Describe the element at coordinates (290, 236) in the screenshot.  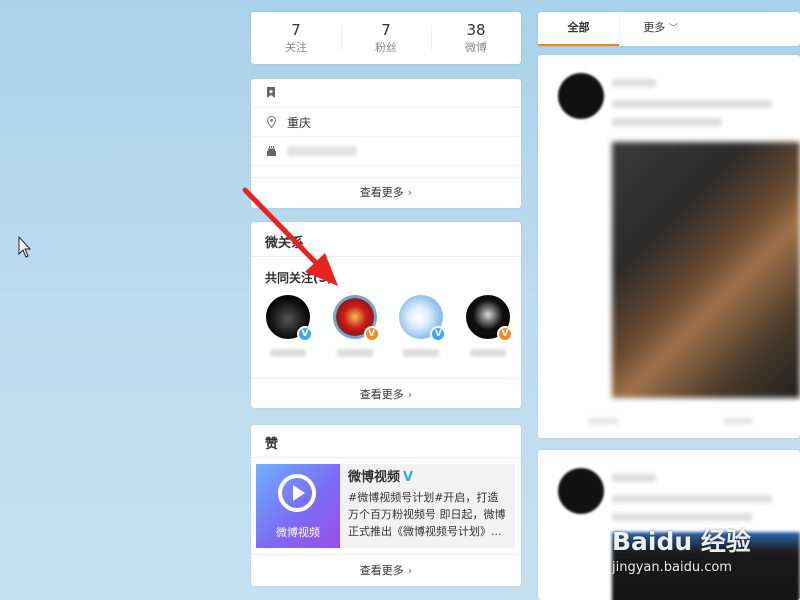
I see `red-arrow-icon` at that location.